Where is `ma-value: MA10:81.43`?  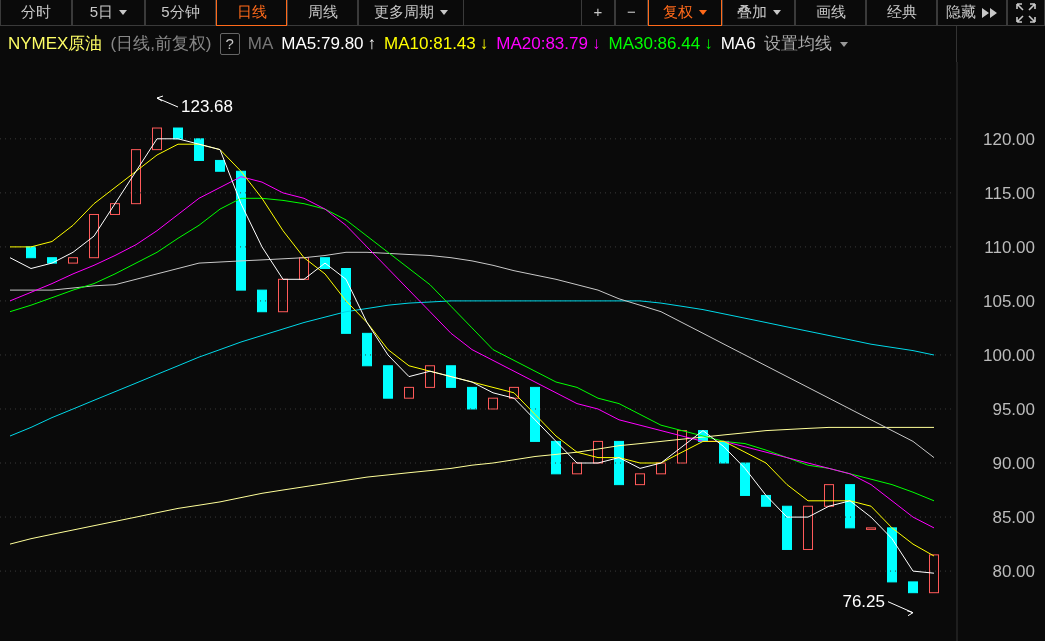
ma-value: MA10:81.43 is located at coordinates (430, 44).